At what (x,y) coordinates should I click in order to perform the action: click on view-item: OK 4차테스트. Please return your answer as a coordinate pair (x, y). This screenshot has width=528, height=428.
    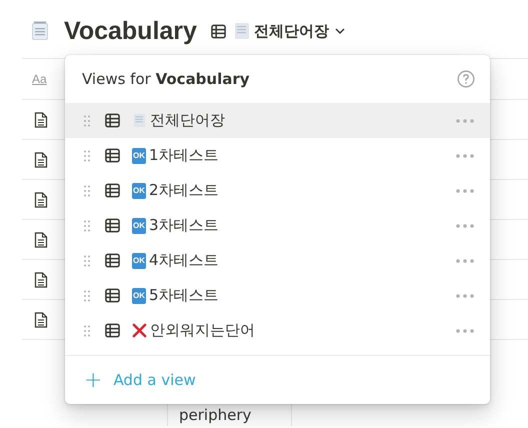
    Looking at the image, I should click on (277, 260).